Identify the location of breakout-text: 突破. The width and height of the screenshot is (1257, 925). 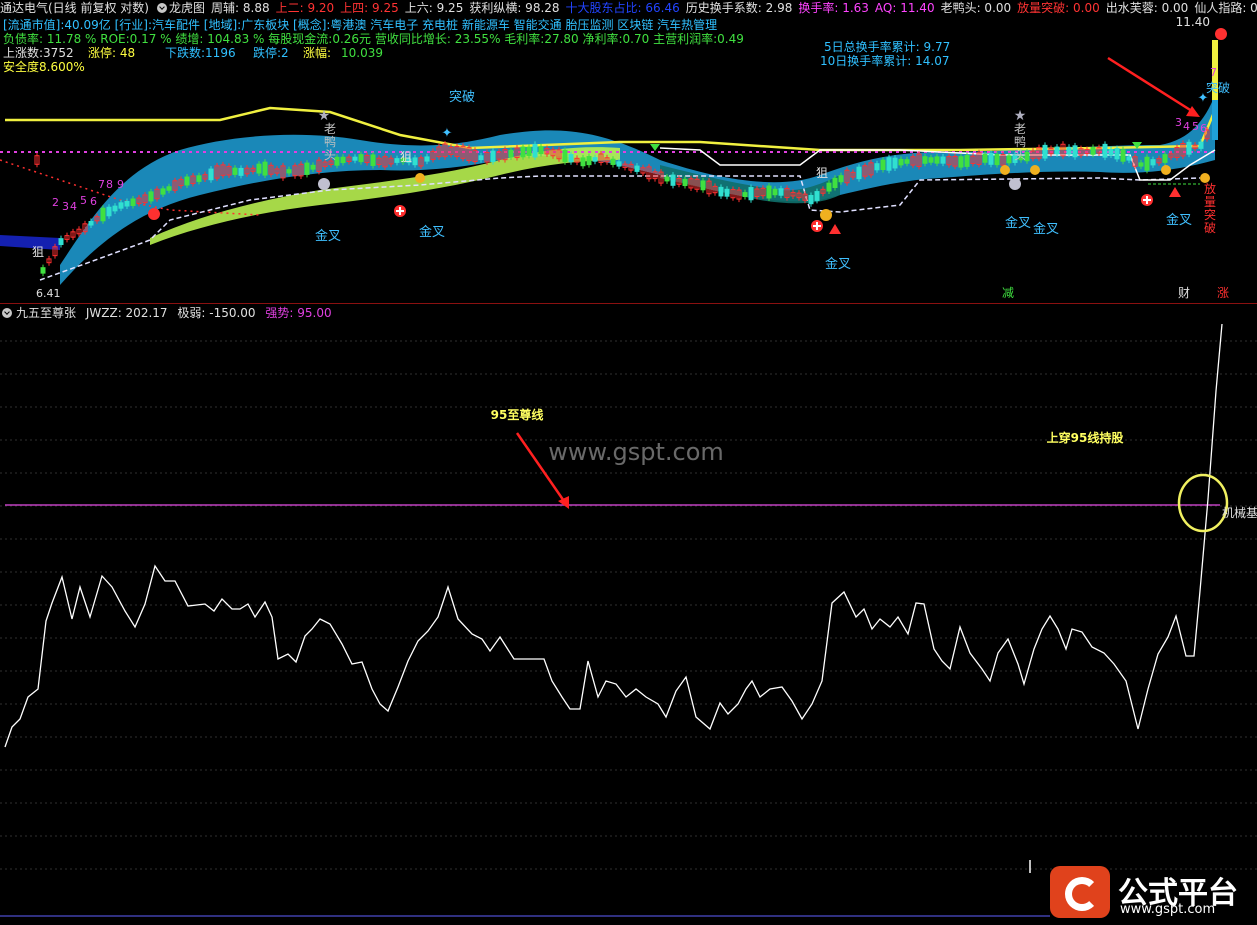
(462, 97).